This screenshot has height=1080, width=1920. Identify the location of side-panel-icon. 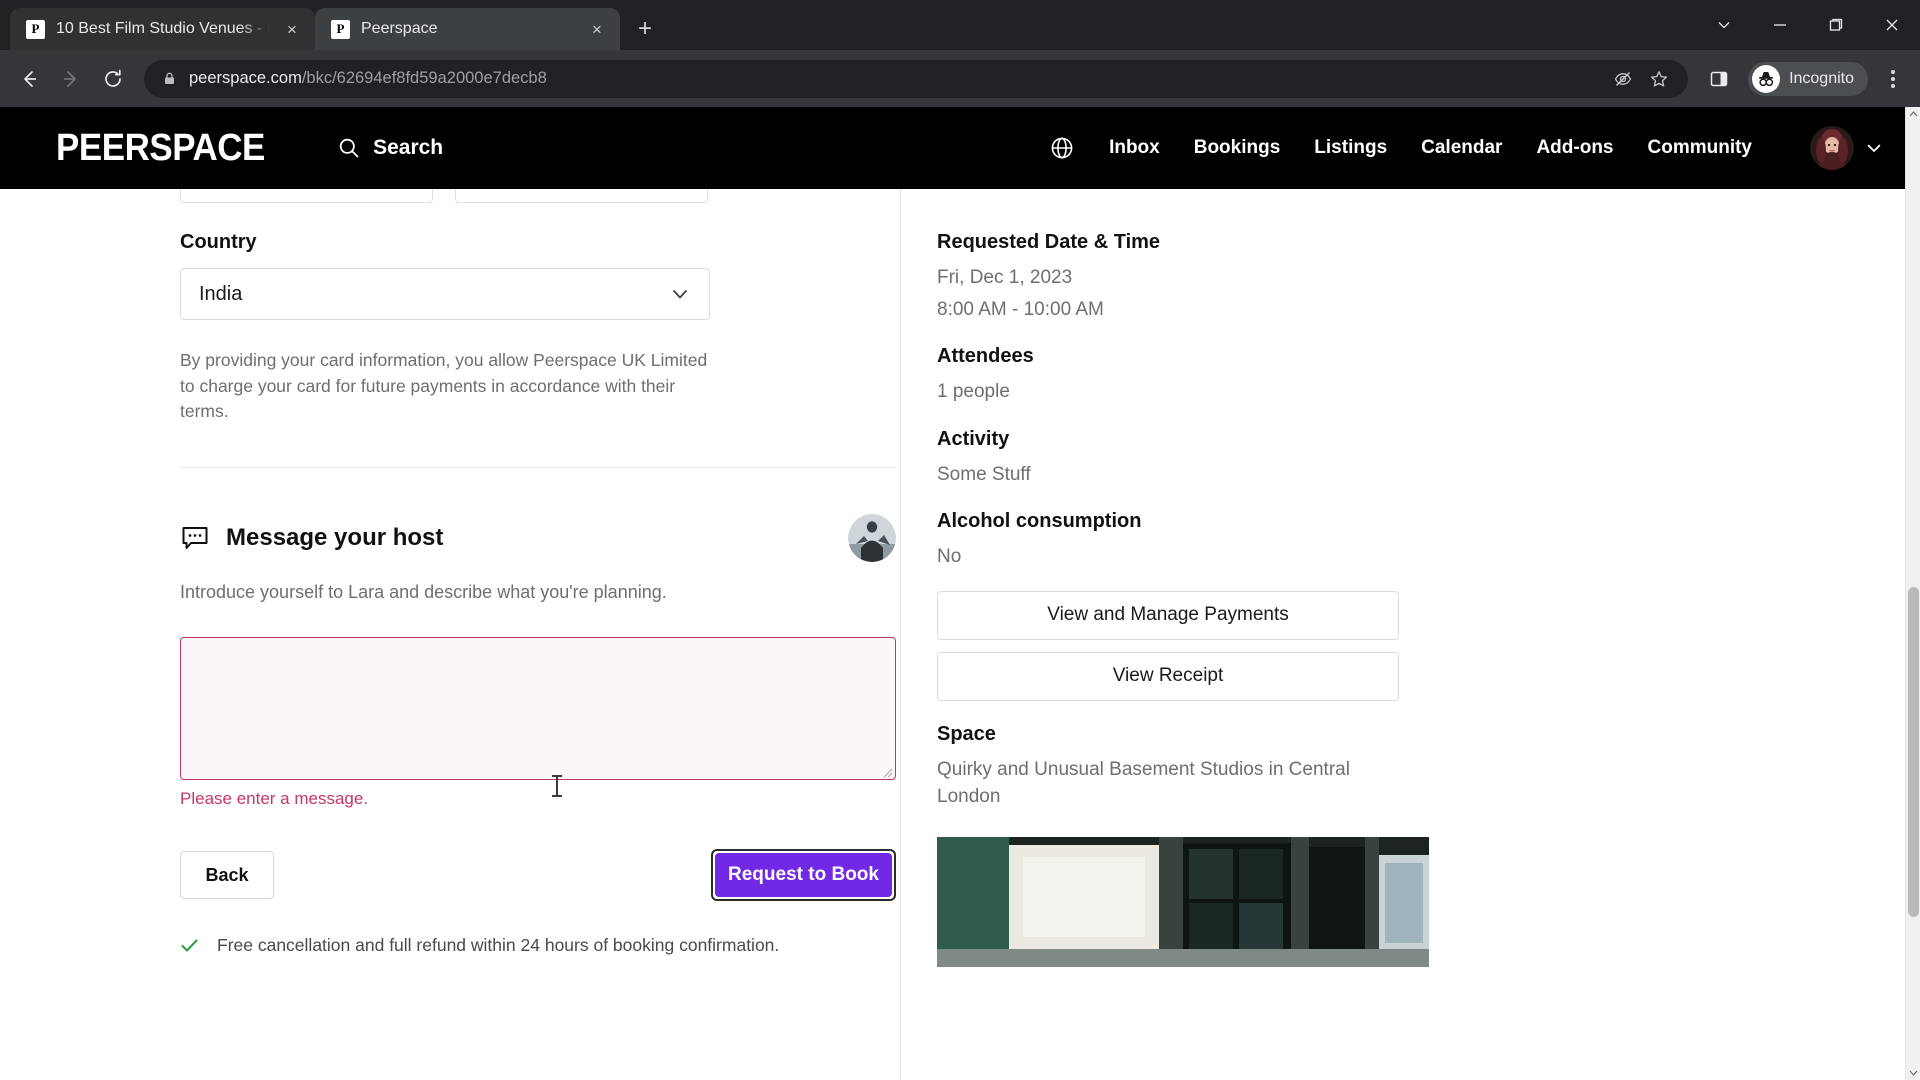
(1719, 79).